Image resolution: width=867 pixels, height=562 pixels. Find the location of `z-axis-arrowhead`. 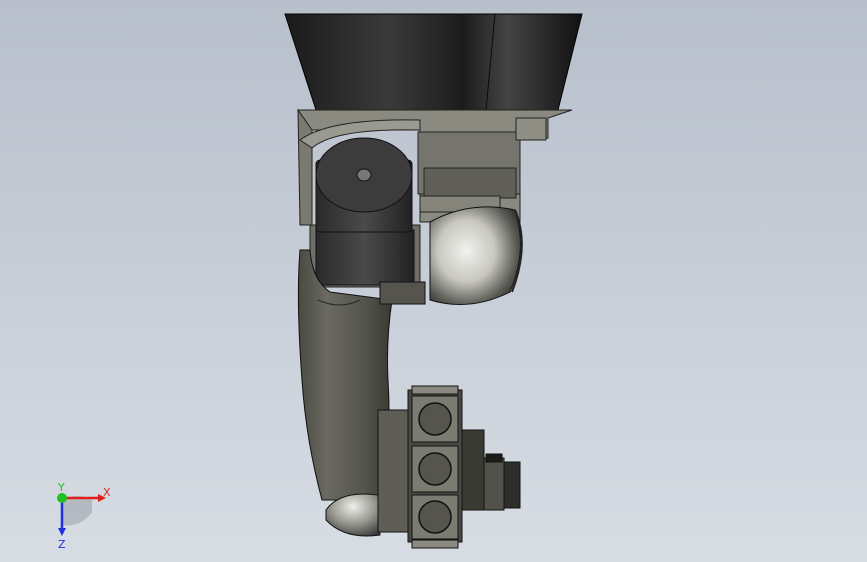

z-axis-arrowhead is located at coordinates (62, 532).